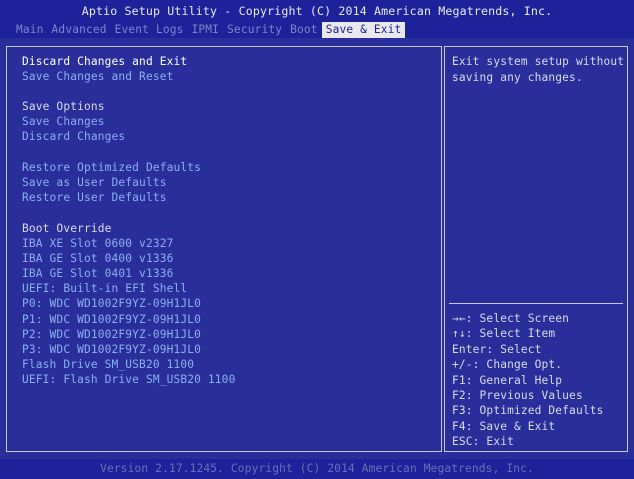 This screenshot has width=634, height=479. What do you see at coordinates (104, 62) in the screenshot?
I see `menu-item-discard-and-exit: Discard Changes and Exit` at bounding box center [104, 62].